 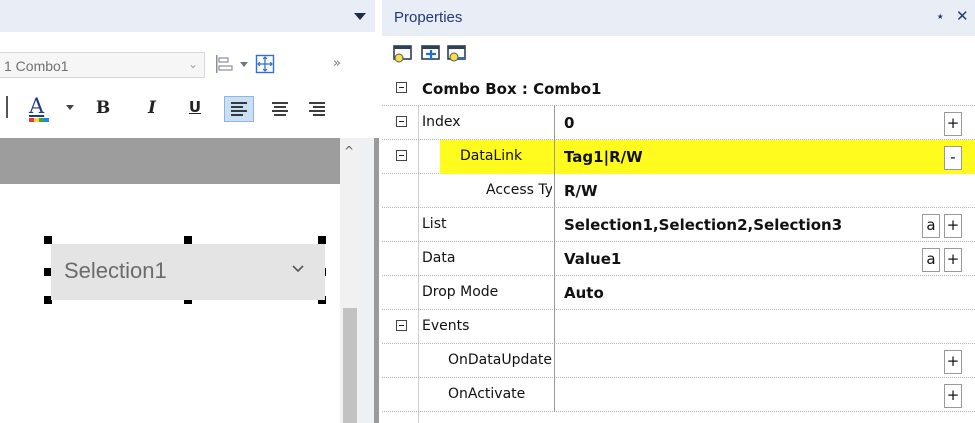 I want to click on designer-toolbar-top: 1 Combo1 ⌄ », so click(x=187, y=67).